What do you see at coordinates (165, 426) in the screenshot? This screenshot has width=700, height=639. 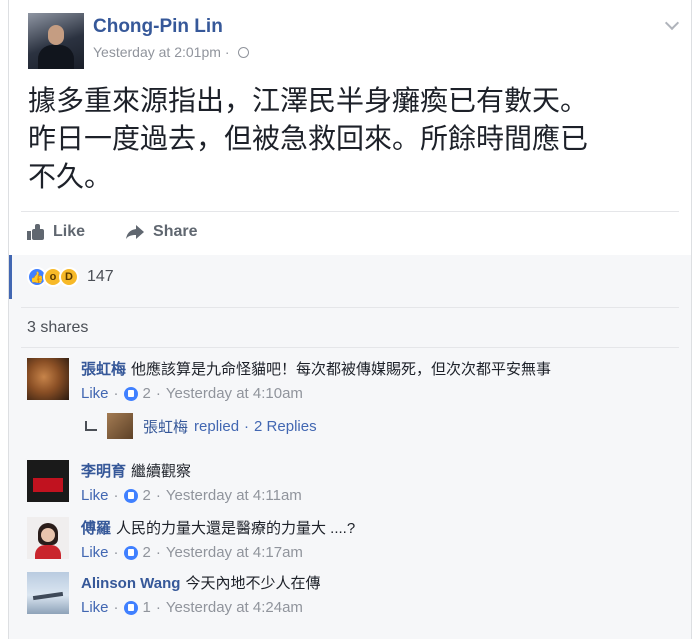 I see `reply-author: 張虹梅` at bounding box center [165, 426].